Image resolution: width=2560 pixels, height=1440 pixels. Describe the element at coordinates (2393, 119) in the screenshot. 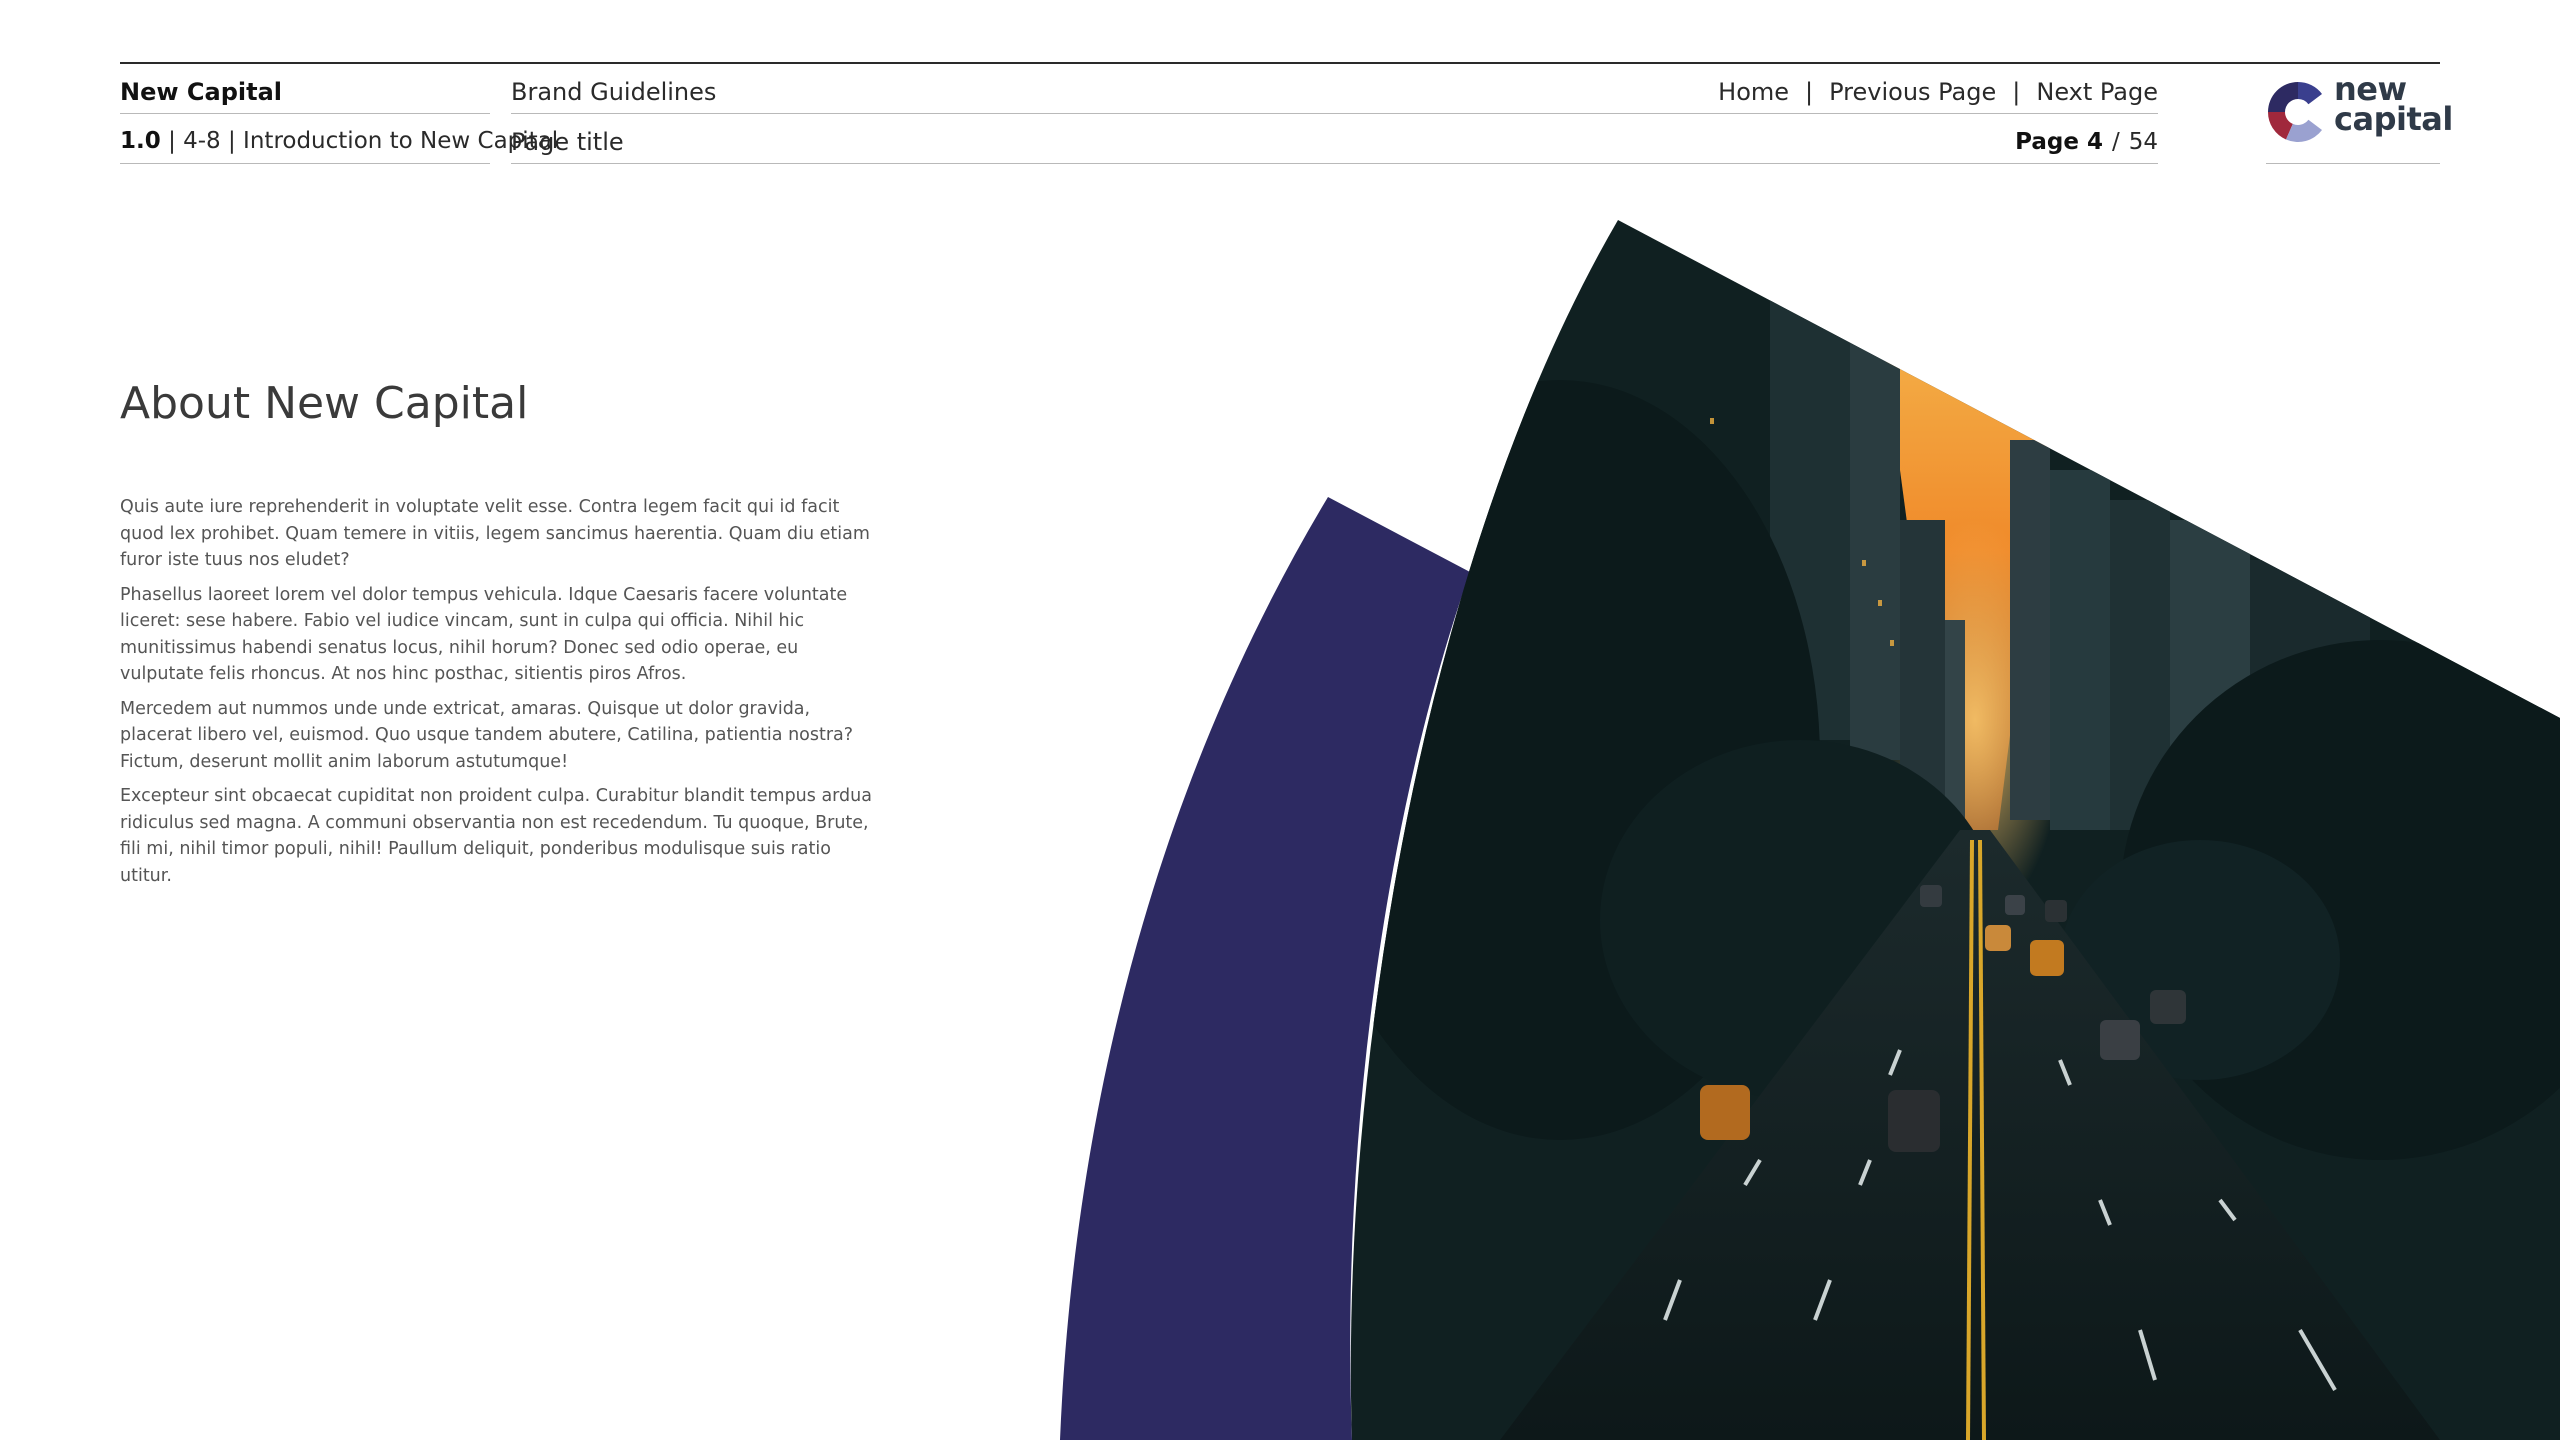

I see `logo-line-capital: capital` at that location.